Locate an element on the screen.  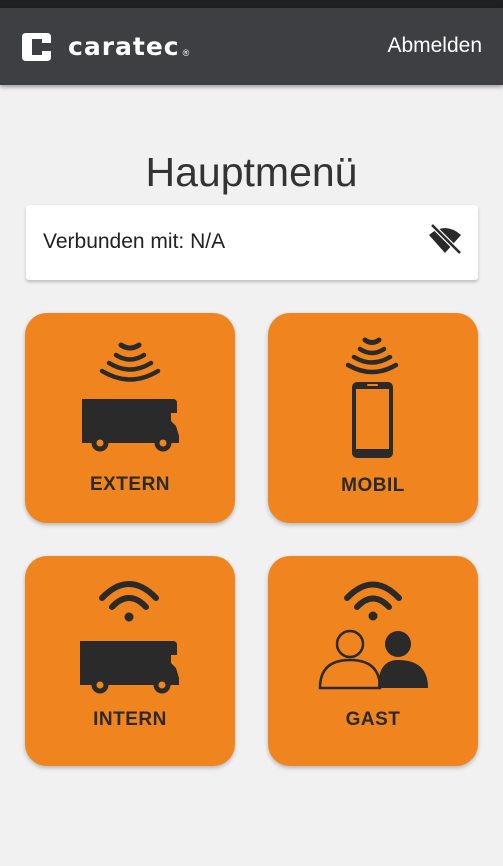
tile-intern: INTERN is located at coordinates (130, 661).